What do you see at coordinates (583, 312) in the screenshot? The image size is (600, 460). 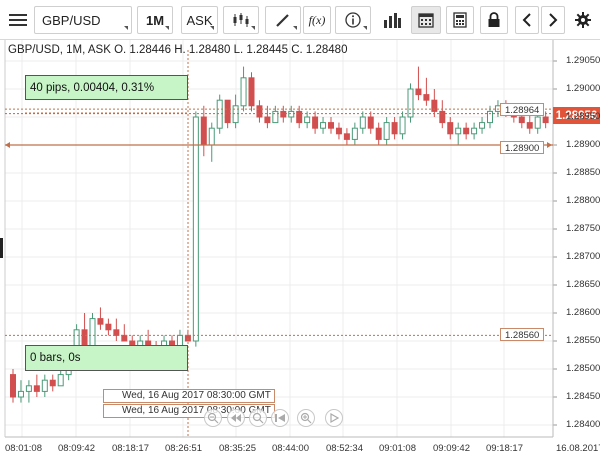 I see `price-tick-label: 1.28600` at bounding box center [583, 312].